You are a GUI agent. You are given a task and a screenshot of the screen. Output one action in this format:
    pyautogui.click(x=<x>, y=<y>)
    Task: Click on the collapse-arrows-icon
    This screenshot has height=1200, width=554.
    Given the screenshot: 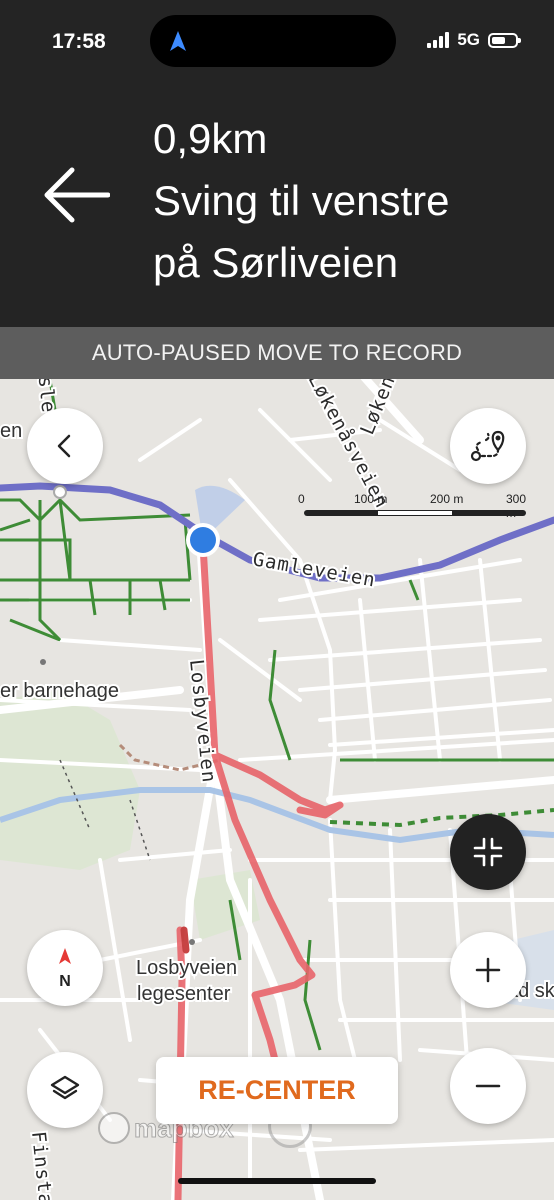 What is the action you would take?
    pyautogui.click(x=488, y=852)
    